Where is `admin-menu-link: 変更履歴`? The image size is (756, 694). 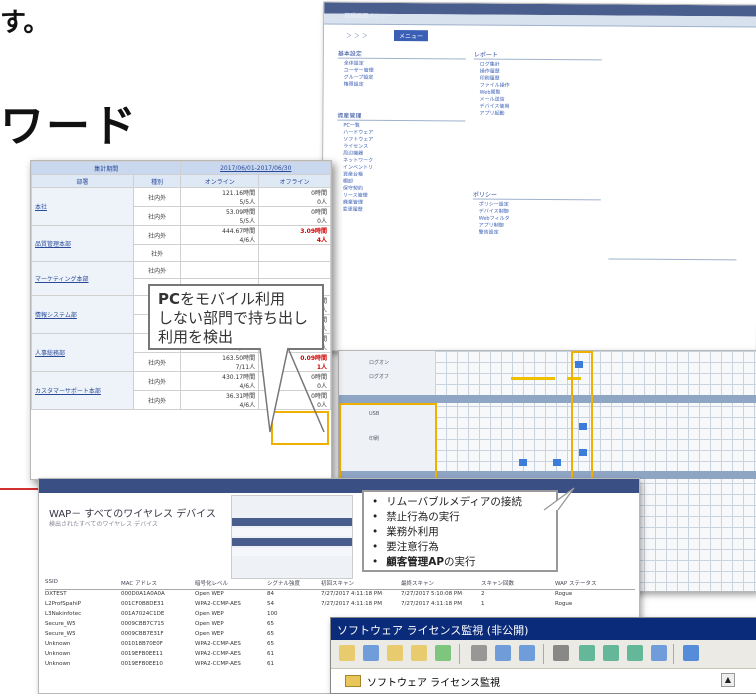
admin-menu-link: 変更履歴 is located at coordinates (401, 211).